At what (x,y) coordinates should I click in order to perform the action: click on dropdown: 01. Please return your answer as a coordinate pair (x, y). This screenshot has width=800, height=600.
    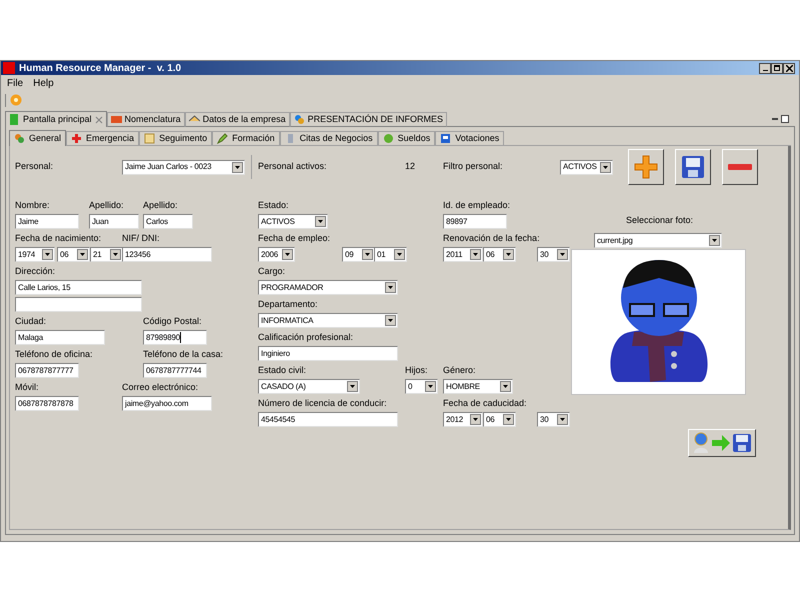
    Looking at the image, I should click on (390, 254).